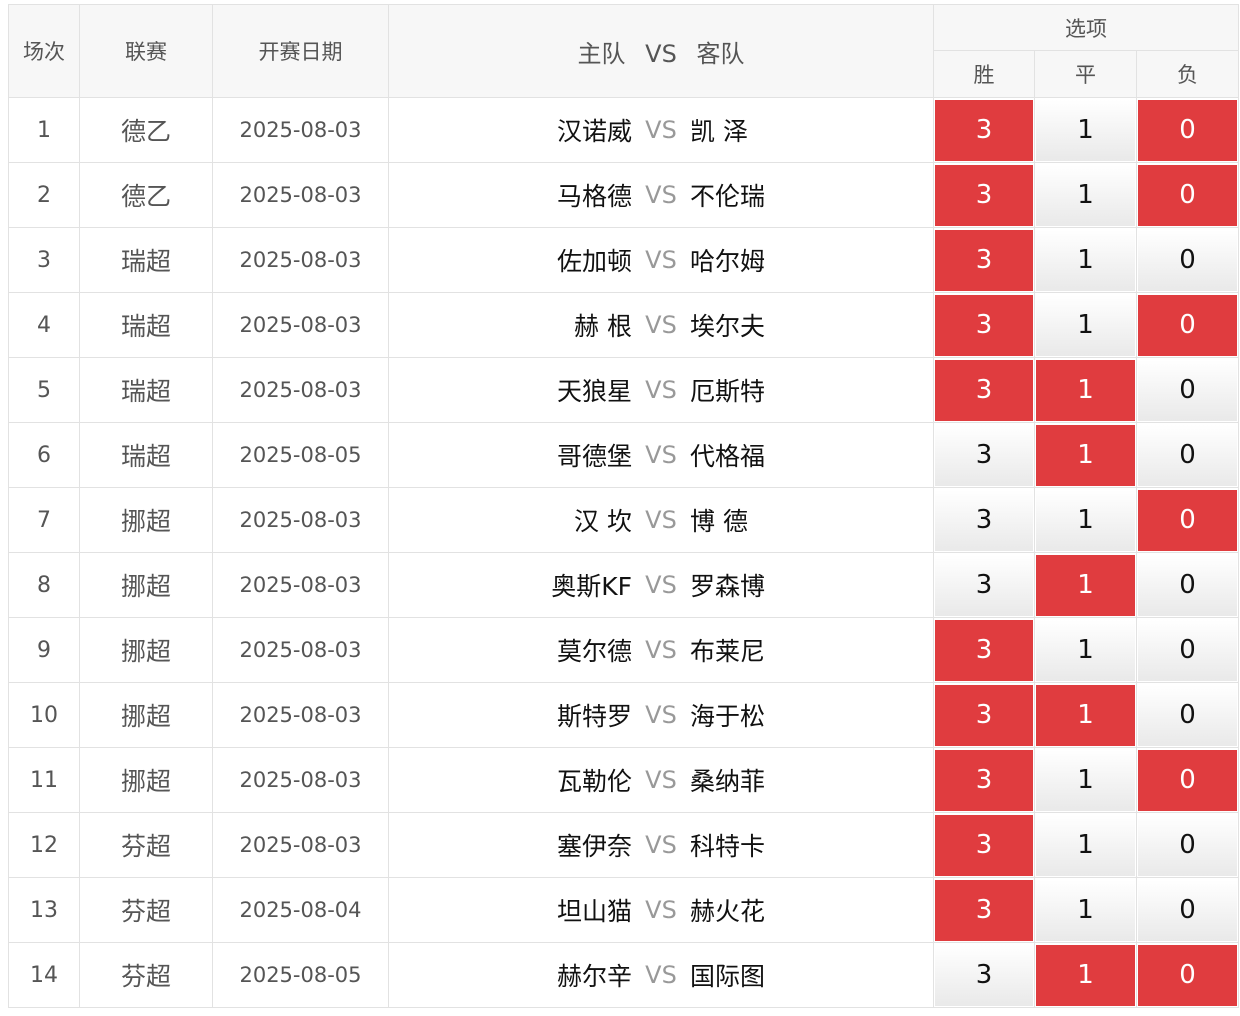  What do you see at coordinates (661, 845) in the screenshot?
I see `match-teams: 塞伊奈 VS 科特卡` at bounding box center [661, 845].